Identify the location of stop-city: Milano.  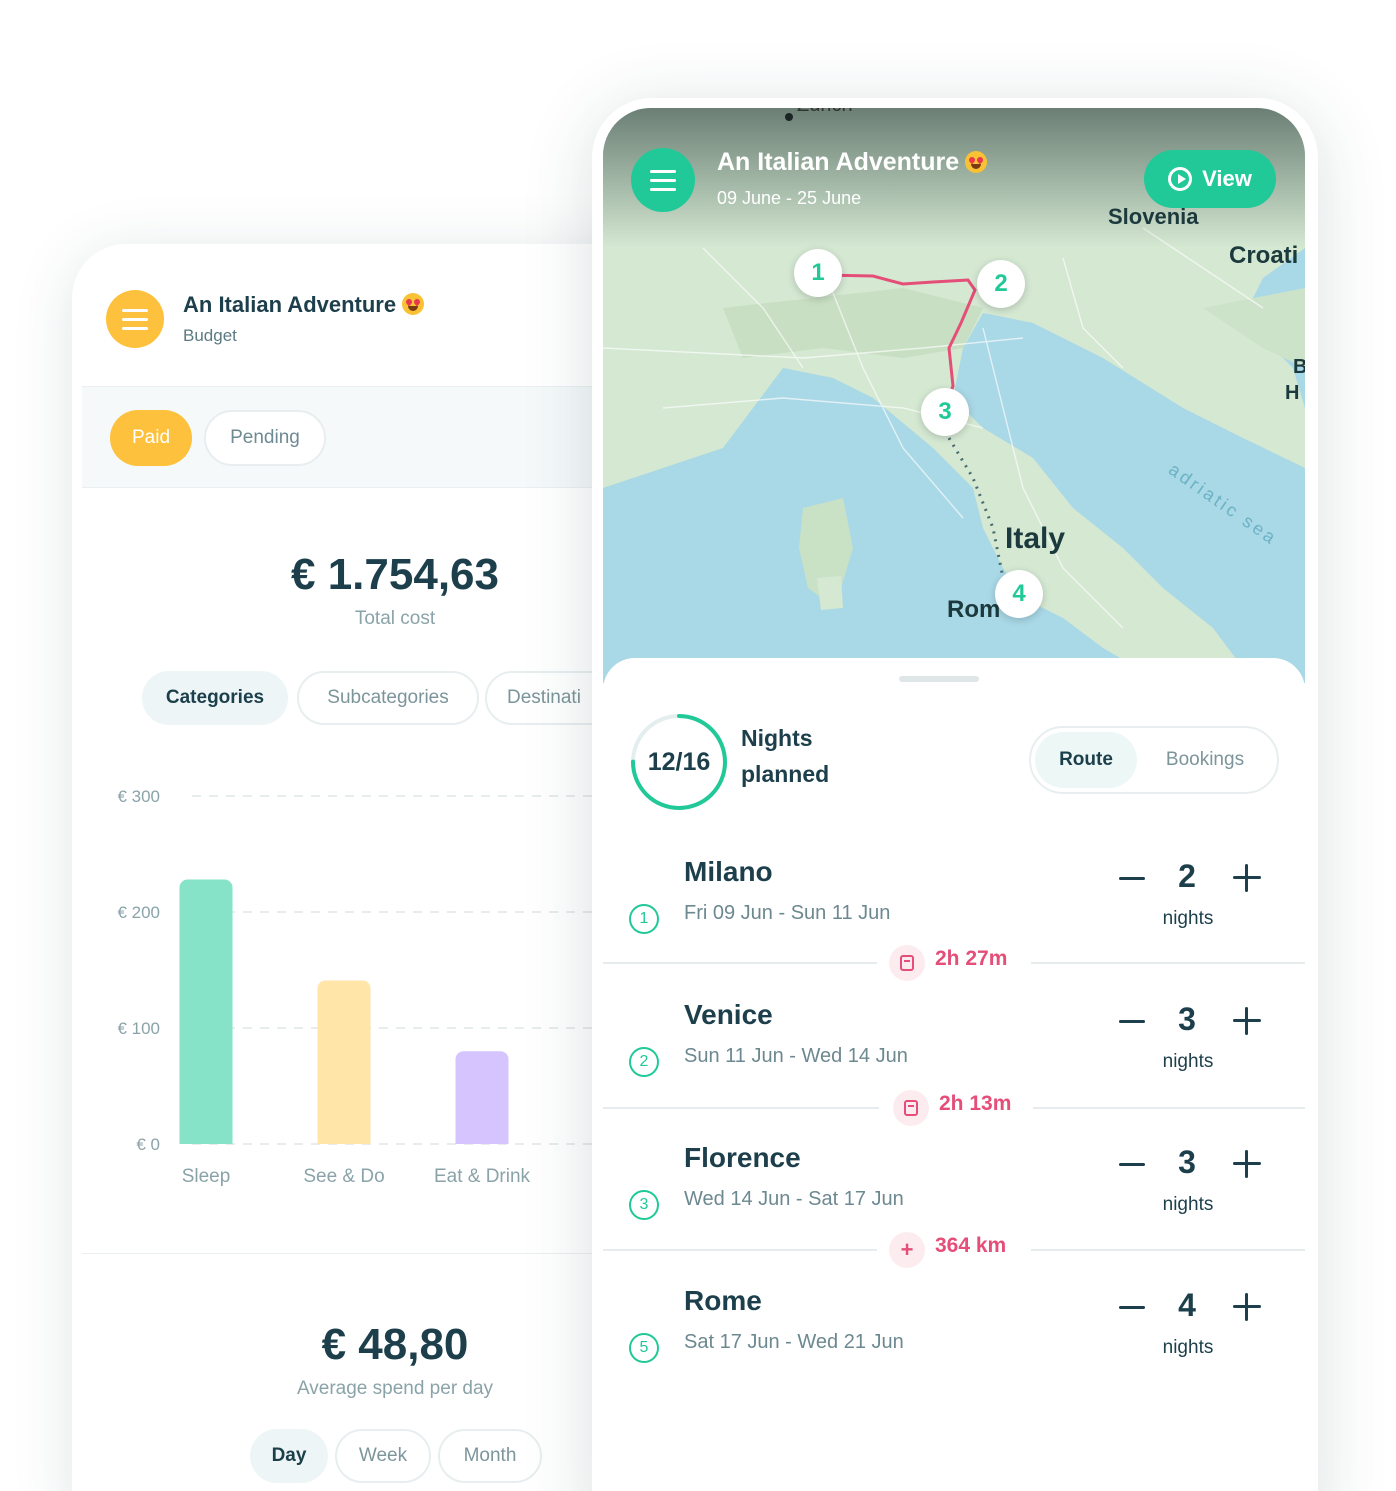
(728, 871).